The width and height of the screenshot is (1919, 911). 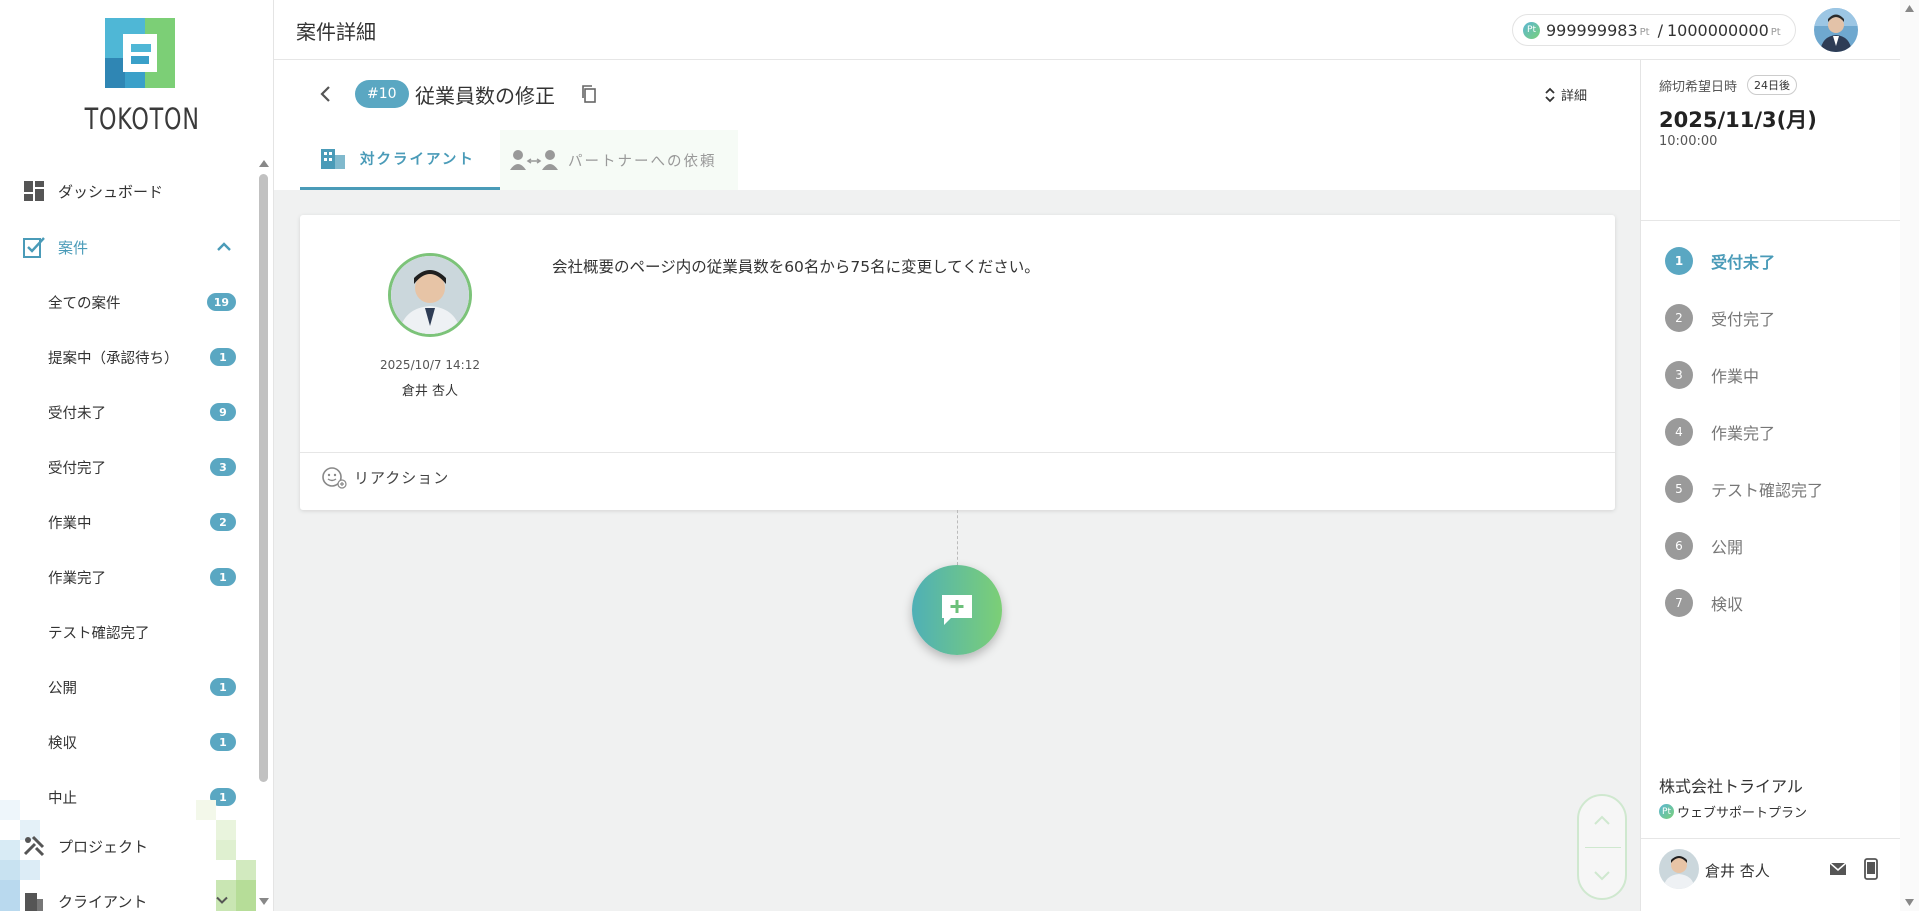 I want to click on mail-icon, so click(x=1838, y=869).